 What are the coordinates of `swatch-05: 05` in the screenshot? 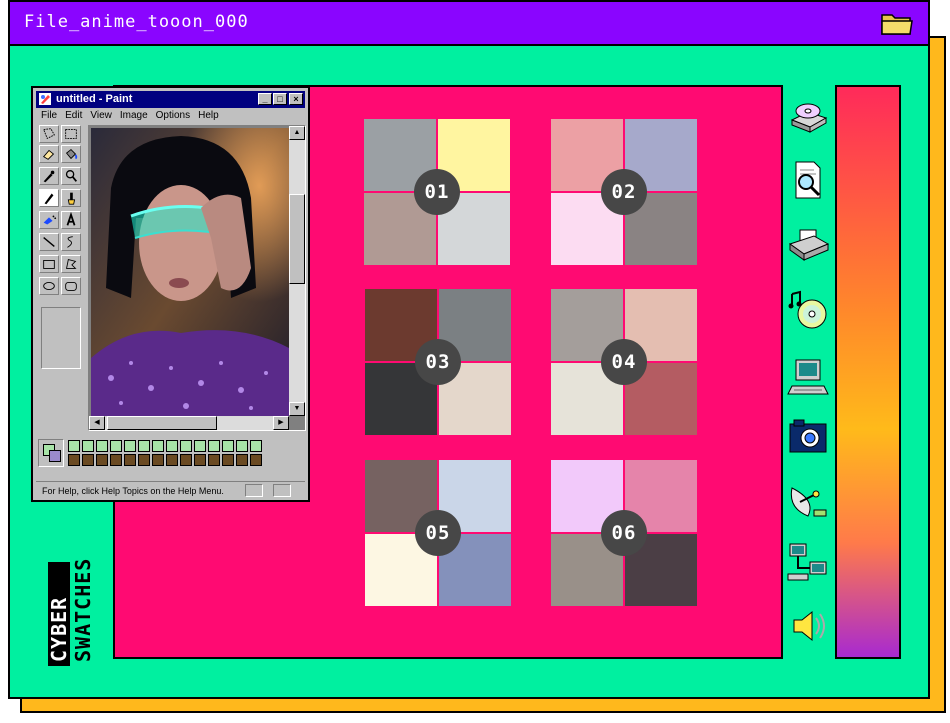 It's located at (438, 533).